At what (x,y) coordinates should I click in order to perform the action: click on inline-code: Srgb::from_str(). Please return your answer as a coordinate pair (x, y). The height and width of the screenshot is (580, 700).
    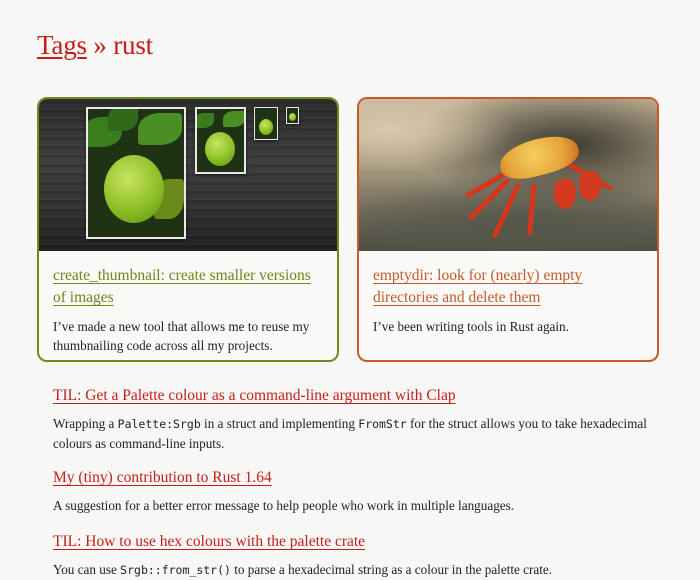
    Looking at the image, I should click on (175, 570).